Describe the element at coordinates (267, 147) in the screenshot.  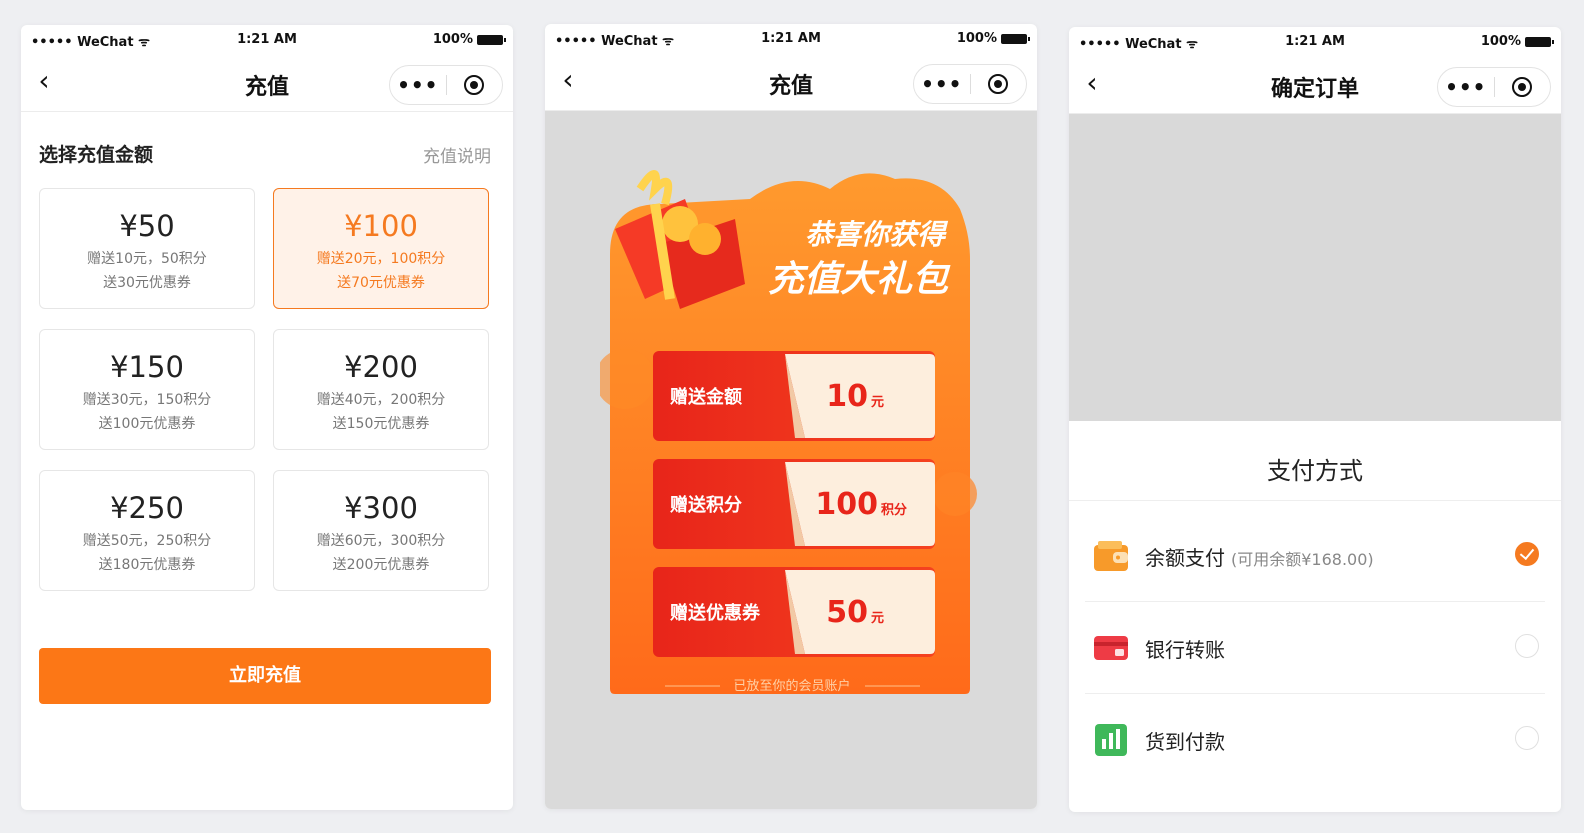
I see `section-header: 选择充值金额 充值说明` at that location.